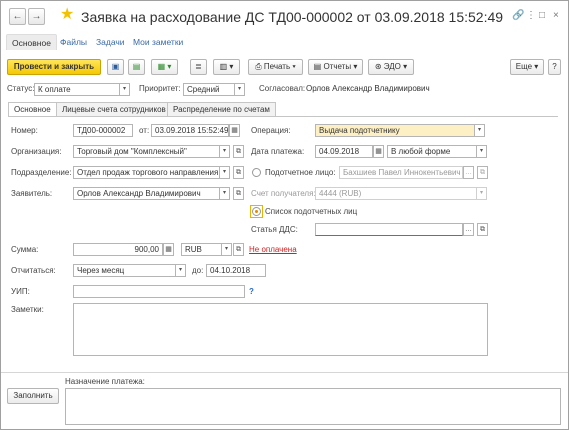 The width and height of the screenshot is (569, 430). Describe the element at coordinates (114, 109) in the screenshot. I see `tab-employee-accounts: Лицевые счета сотрудников` at that location.